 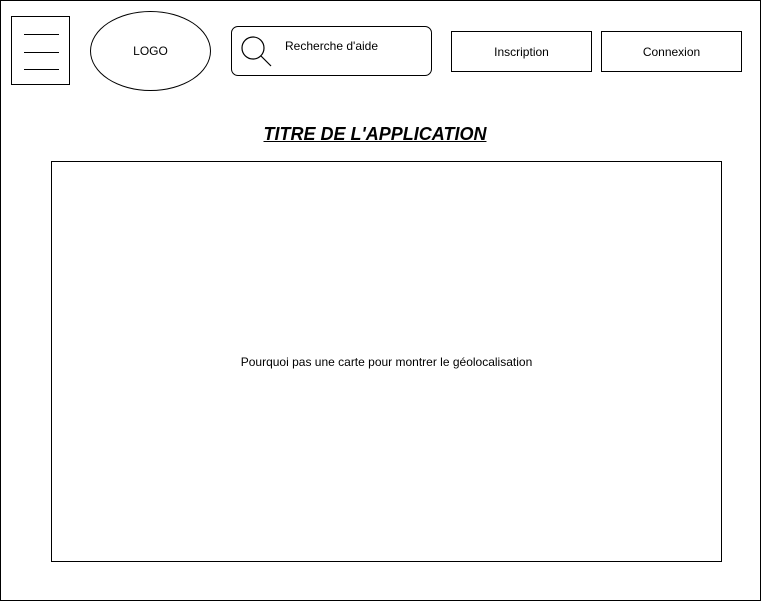 I want to click on connexion-label: Connexion, so click(x=671, y=51).